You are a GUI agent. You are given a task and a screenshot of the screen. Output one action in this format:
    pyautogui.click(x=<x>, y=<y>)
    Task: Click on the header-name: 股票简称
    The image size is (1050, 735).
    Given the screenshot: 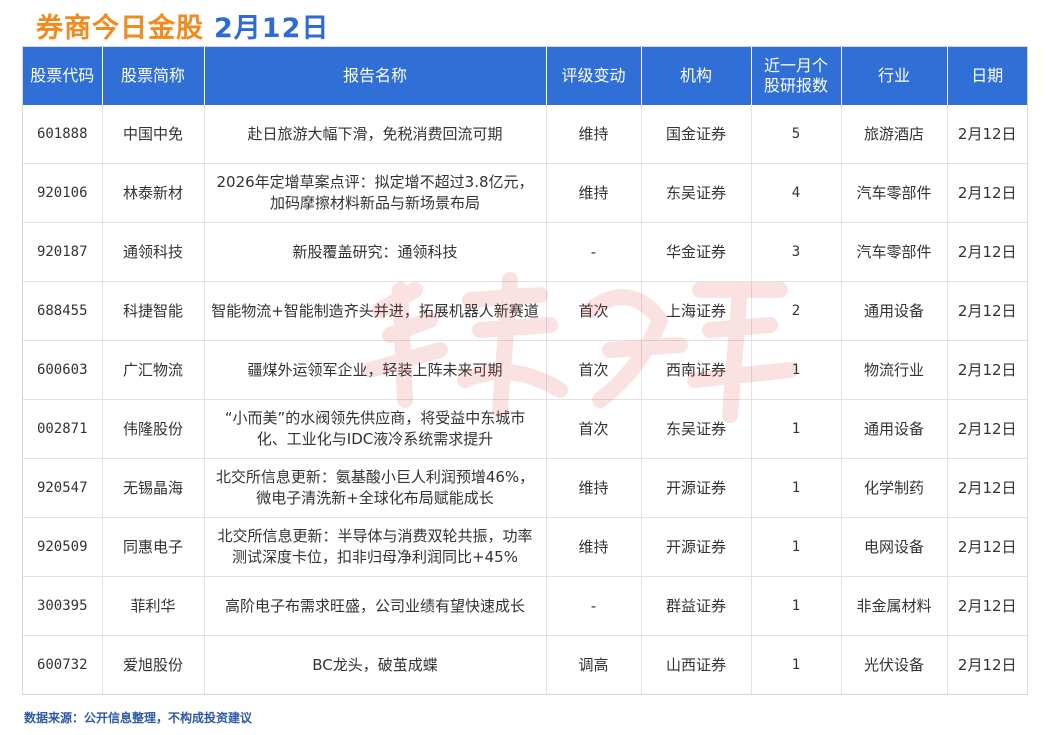 What is the action you would take?
    pyautogui.click(x=153, y=76)
    